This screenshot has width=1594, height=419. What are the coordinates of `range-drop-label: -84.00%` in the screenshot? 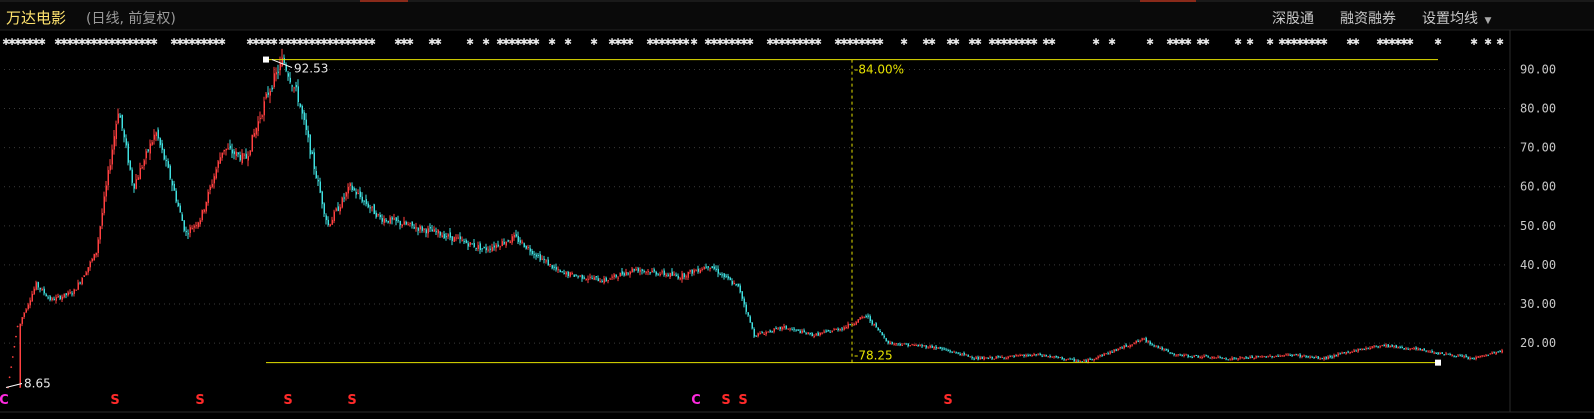 It's located at (879, 70).